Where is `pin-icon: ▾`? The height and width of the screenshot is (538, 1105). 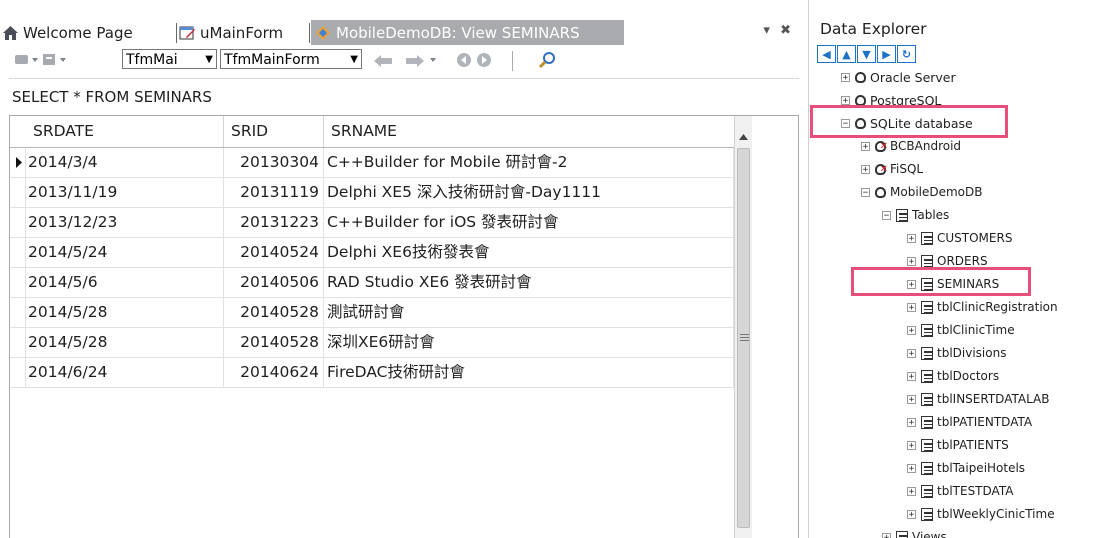 pin-icon: ▾ is located at coordinates (768, 30).